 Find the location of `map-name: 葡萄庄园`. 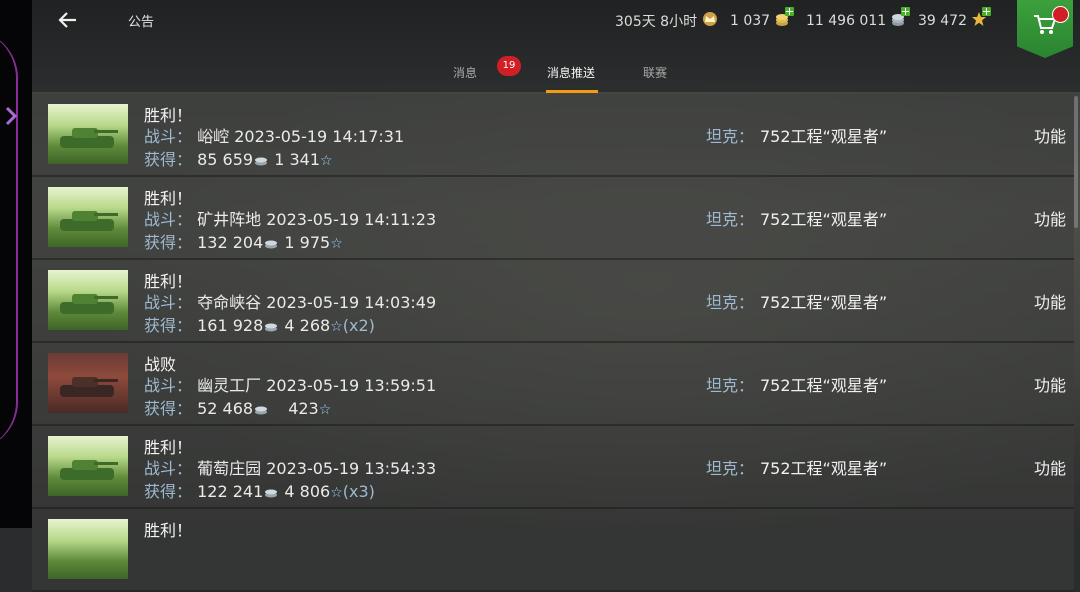

map-name: 葡萄庄园 is located at coordinates (229, 468).